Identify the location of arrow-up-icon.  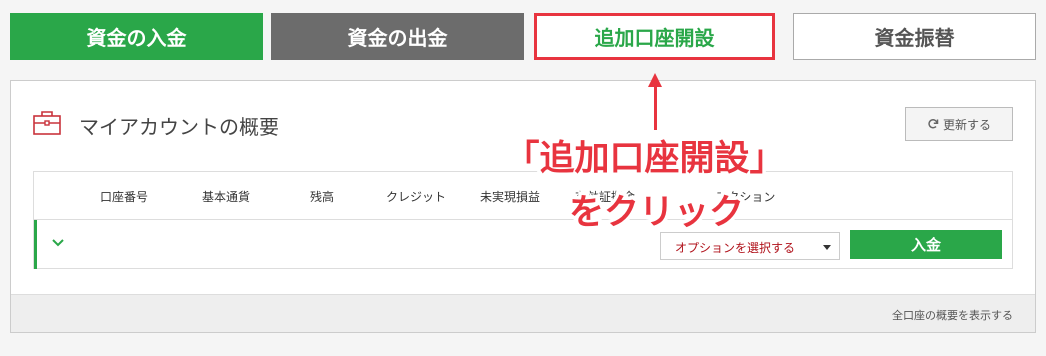
(655, 80).